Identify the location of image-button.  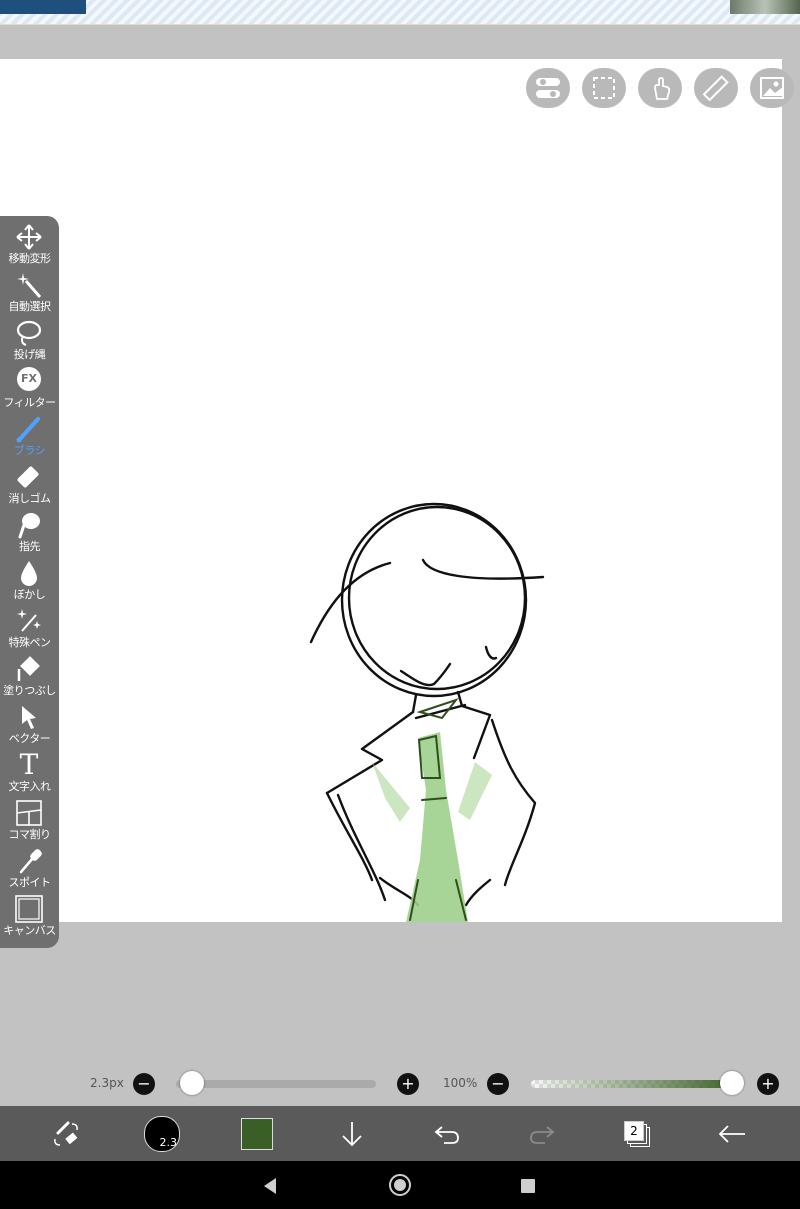
(772, 88).